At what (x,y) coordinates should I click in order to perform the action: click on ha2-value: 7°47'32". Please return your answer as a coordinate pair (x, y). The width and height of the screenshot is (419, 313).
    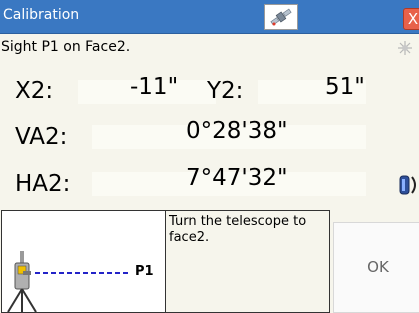
    Looking at the image, I should click on (237, 178).